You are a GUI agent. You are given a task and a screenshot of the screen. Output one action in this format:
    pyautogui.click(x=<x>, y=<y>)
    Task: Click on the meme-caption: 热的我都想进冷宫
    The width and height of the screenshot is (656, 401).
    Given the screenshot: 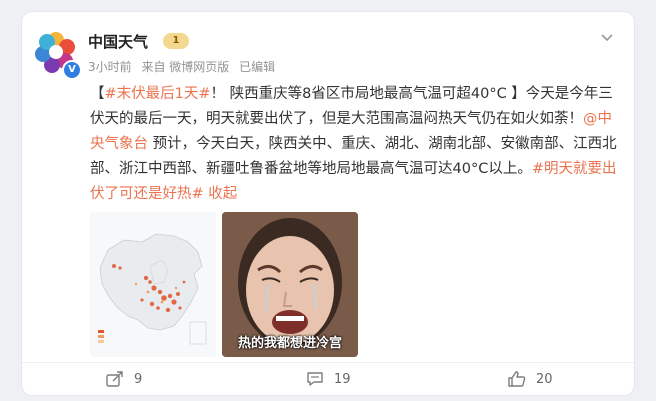 What is the action you would take?
    pyautogui.click(x=289, y=343)
    